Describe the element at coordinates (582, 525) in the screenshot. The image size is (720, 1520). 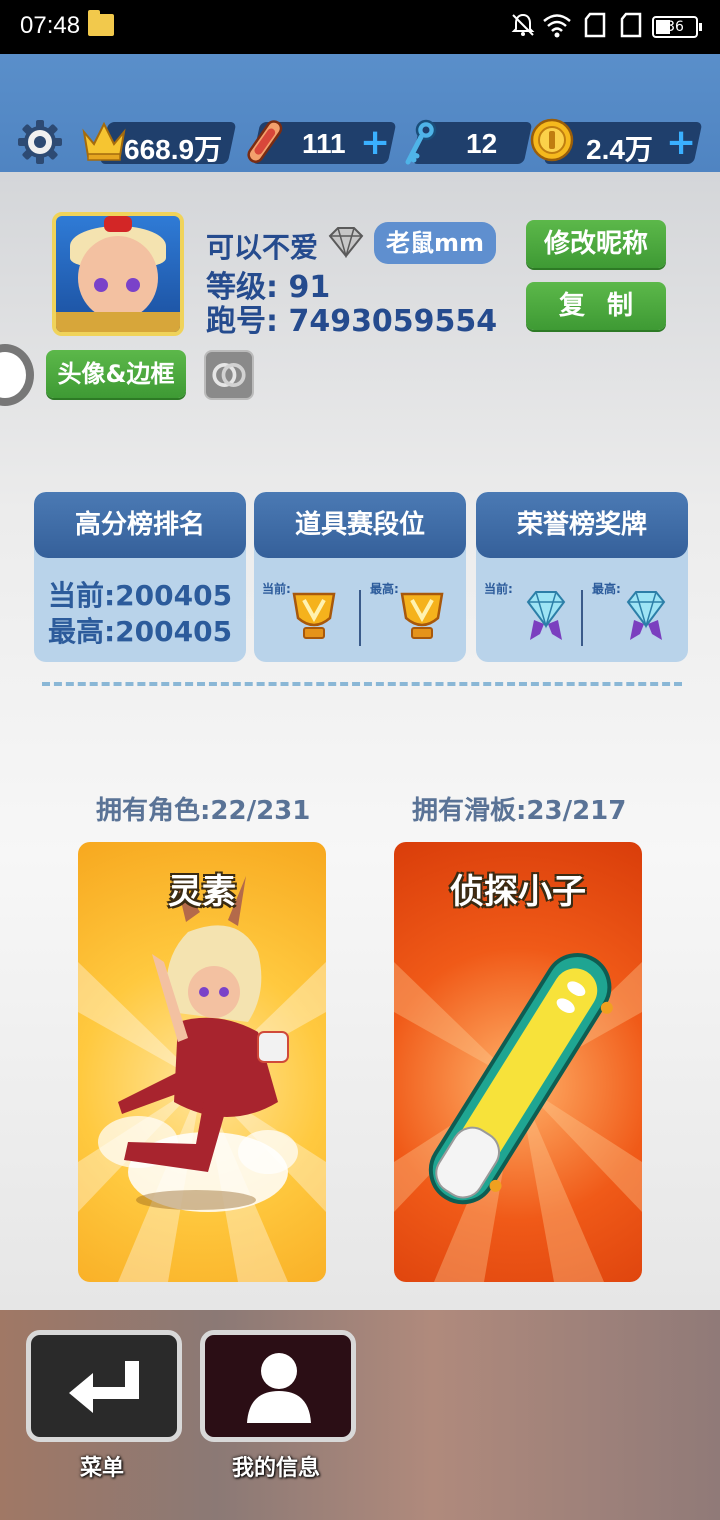
I see `card-title: 荣誉榜奖牌` at that location.